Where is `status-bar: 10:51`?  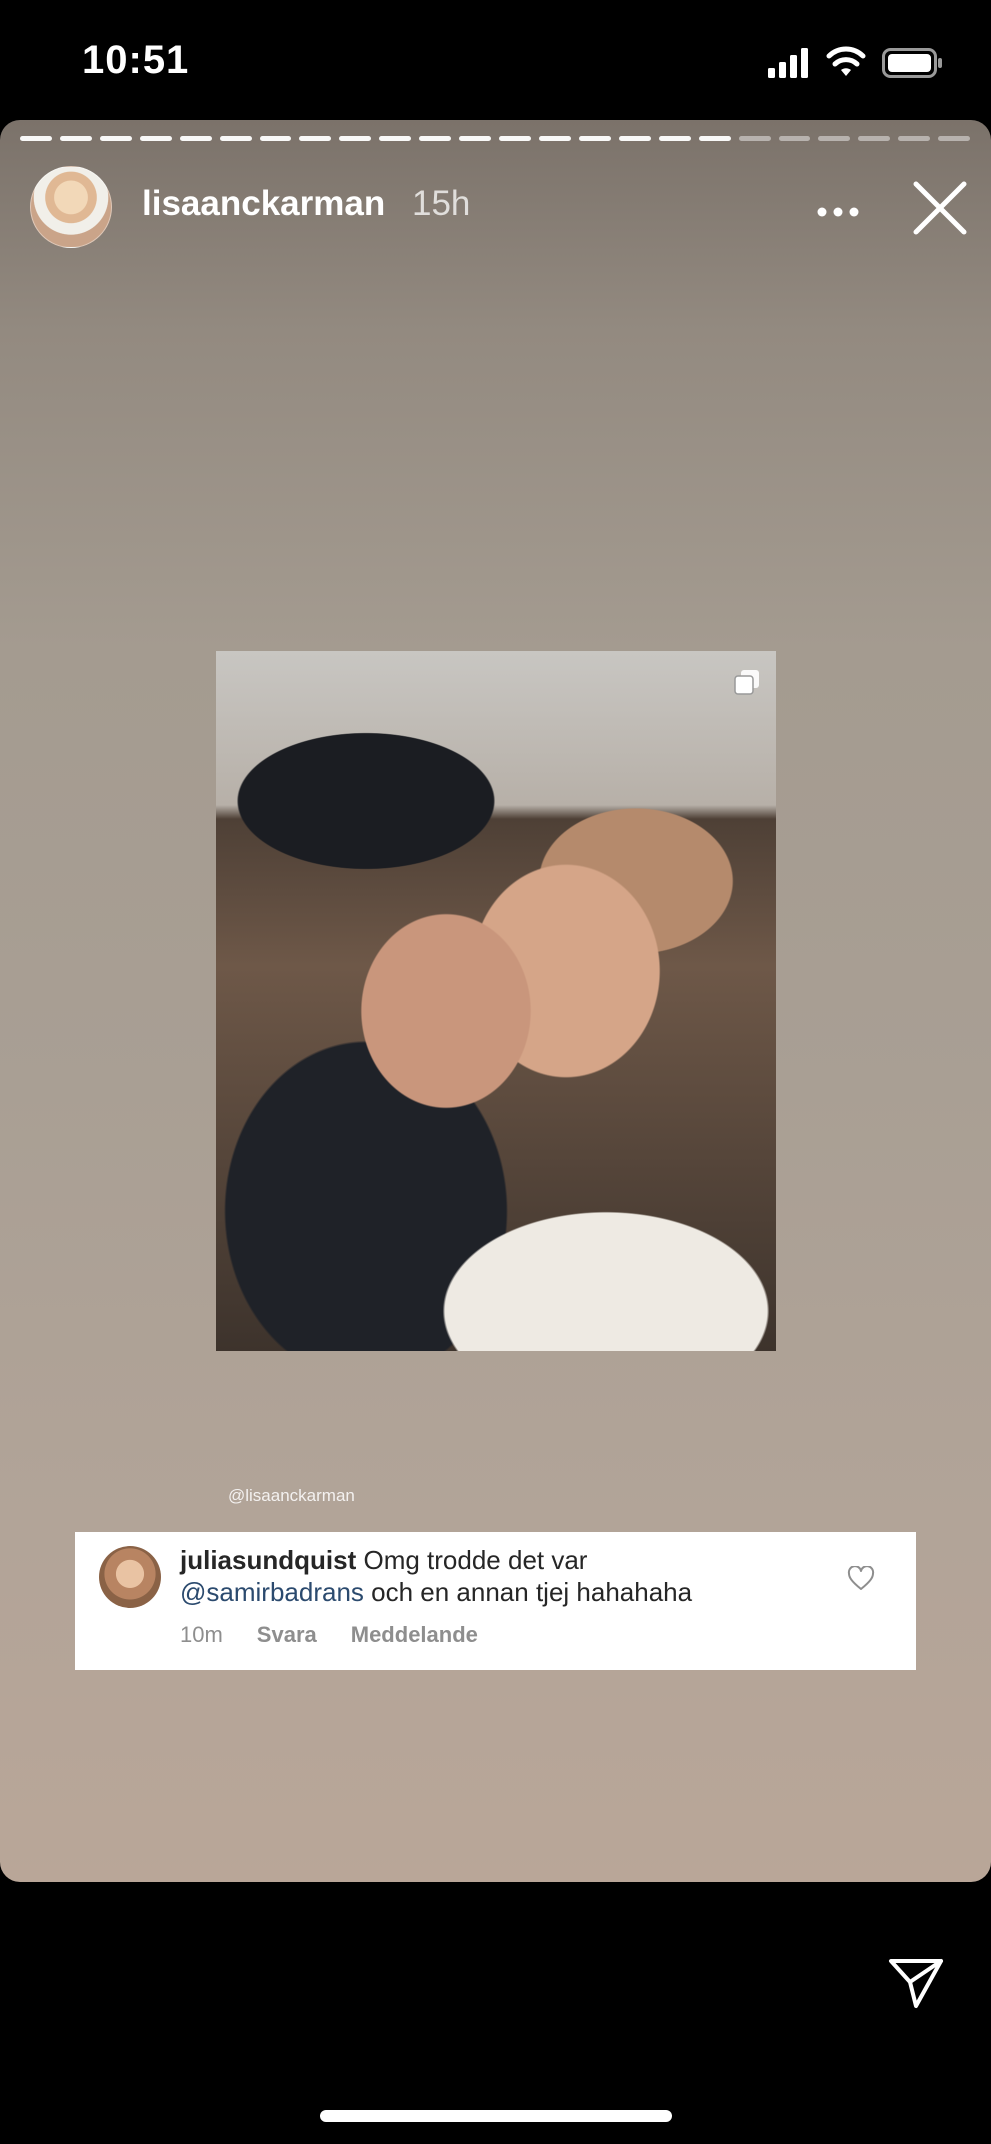 status-bar: 10:51 is located at coordinates (495, 59).